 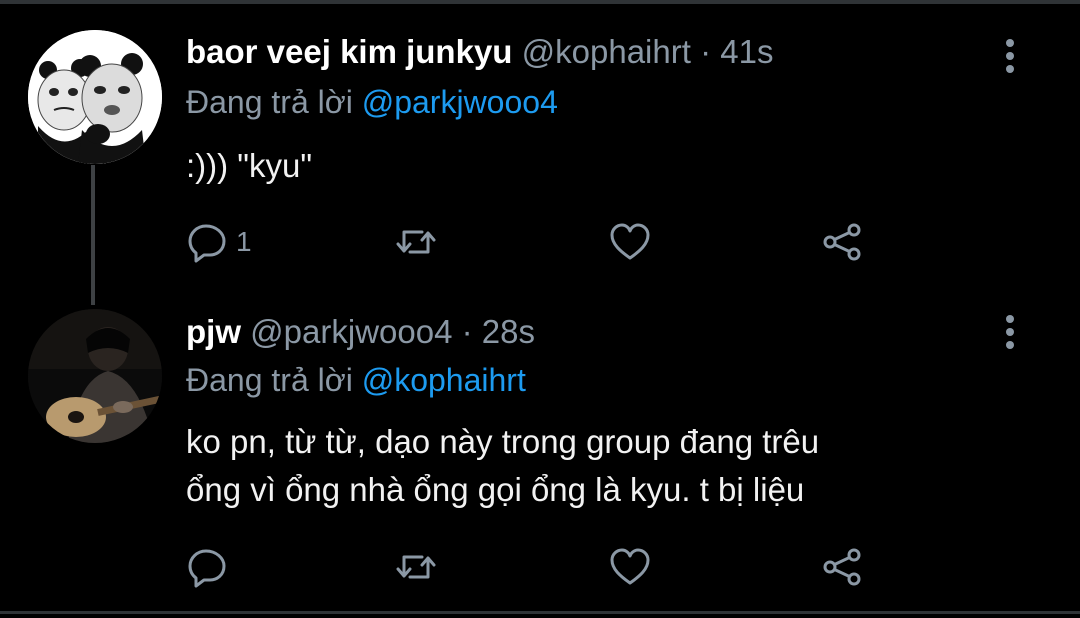 I want to click on replying-to-line: Đang trả lời @kophaihrt, so click(x=356, y=380).